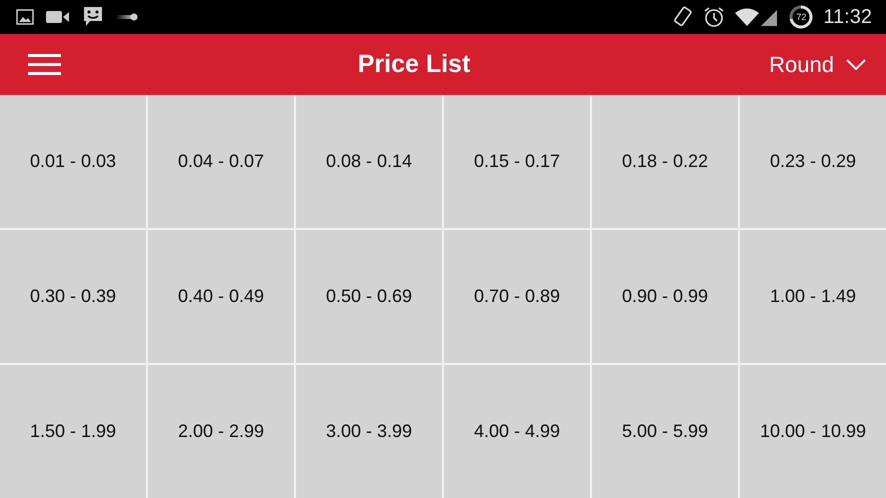  Describe the element at coordinates (683, 17) in the screenshot. I see `vibrate-phone-icon` at that location.